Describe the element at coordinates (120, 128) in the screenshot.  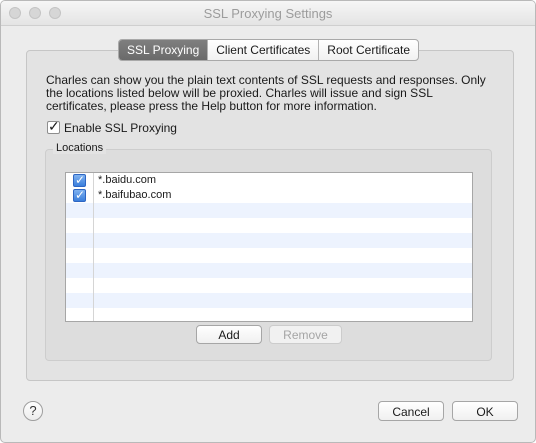
I see `enable-ssl-proxying-label: Enable SSL Proxying` at that location.